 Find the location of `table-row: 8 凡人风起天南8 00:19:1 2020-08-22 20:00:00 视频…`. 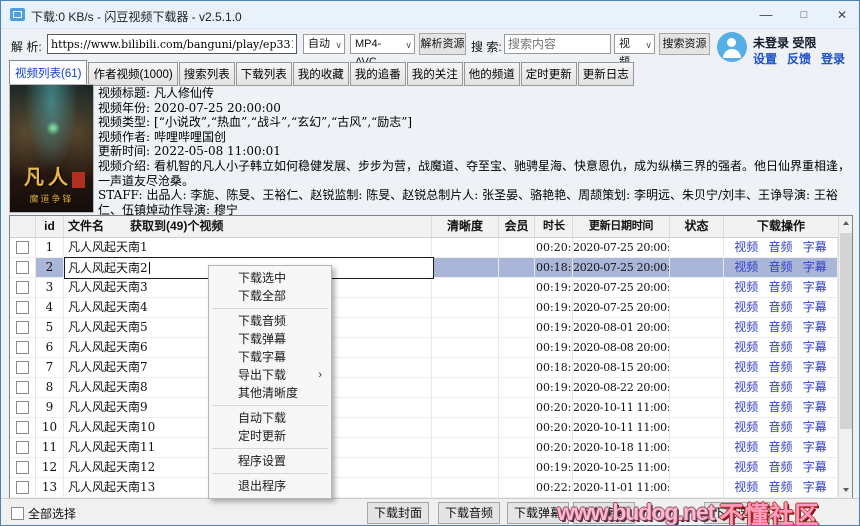

table-row: 8 凡人风起天南8 00:19:1 2020-08-22 20:00:00 视频… is located at coordinates (431, 388).